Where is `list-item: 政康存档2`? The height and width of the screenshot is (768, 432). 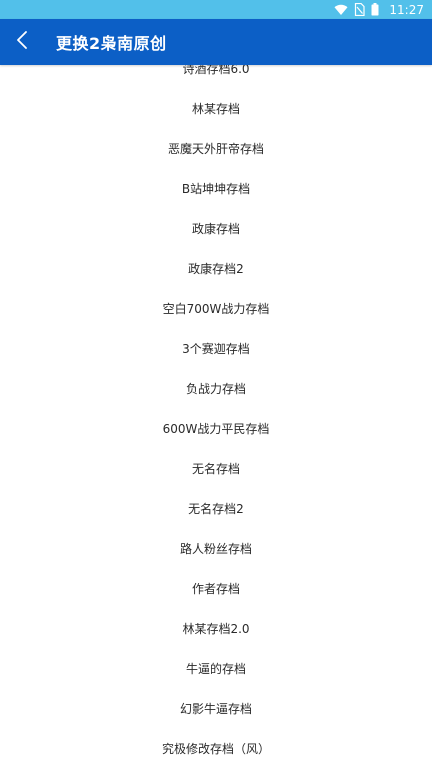
list-item: 政康存档2 is located at coordinates (216, 268).